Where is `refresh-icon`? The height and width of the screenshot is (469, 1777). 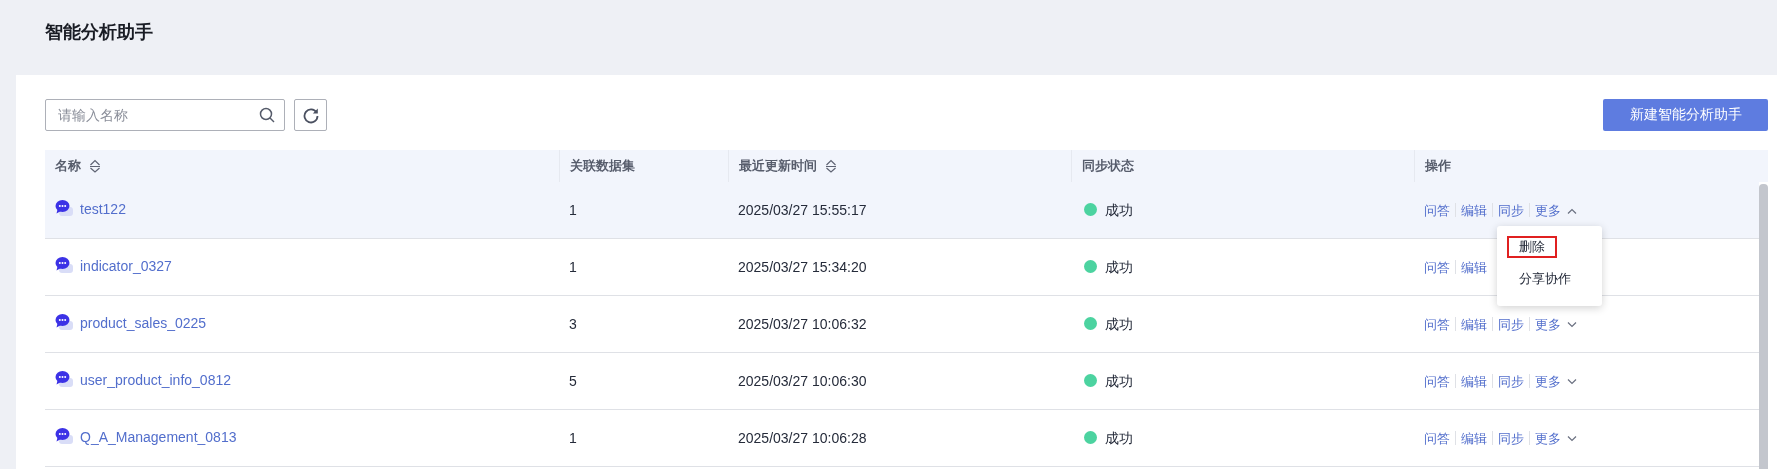 refresh-icon is located at coordinates (310, 115).